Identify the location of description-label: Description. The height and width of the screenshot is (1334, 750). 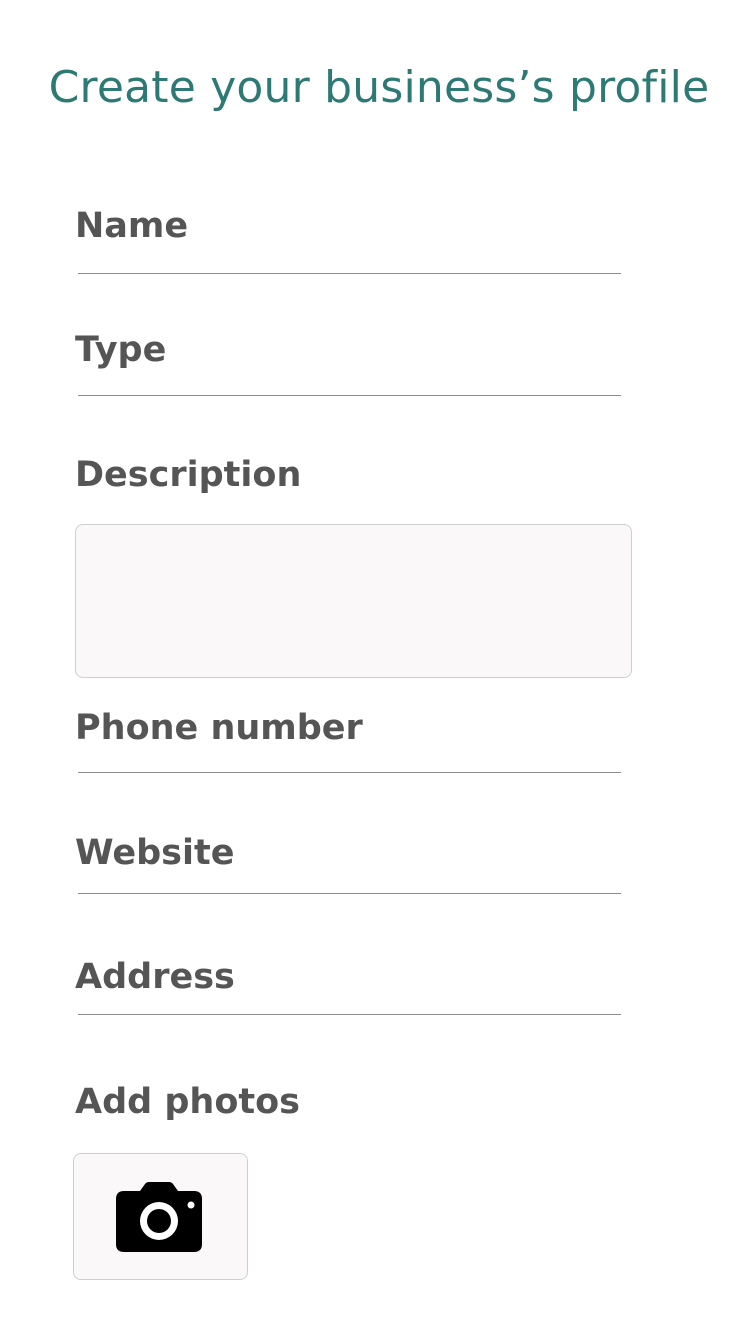
(188, 475).